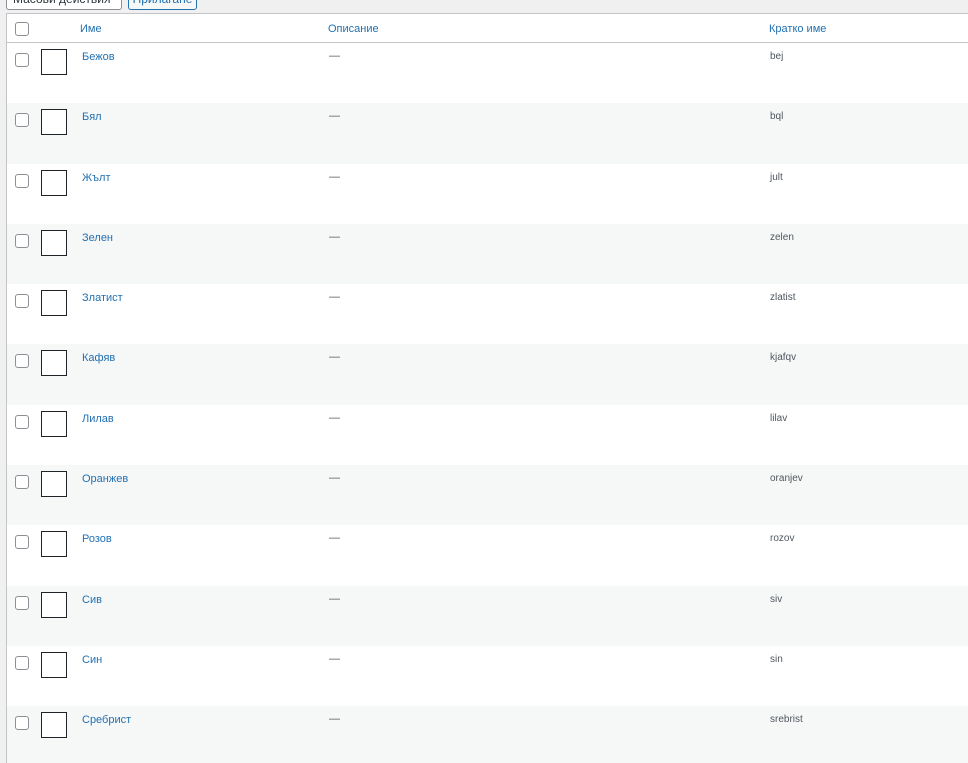 The image size is (968, 763). Describe the element at coordinates (484, 6) in the screenshot. I see `bulk-actions-bar: Масови действия Прилагане` at that location.